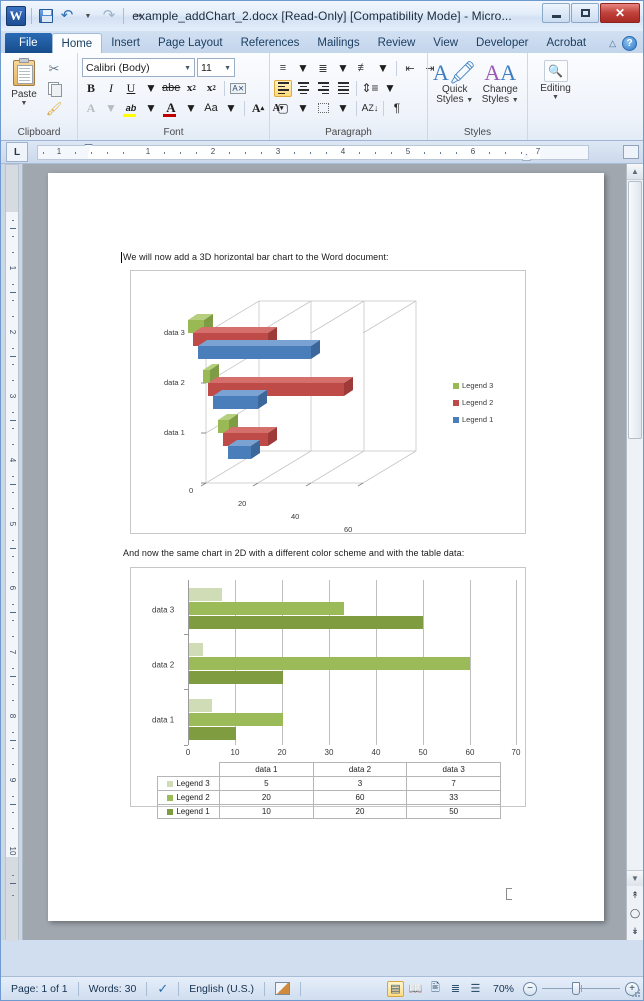  Describe the element at coordinates (303, 88) in the screenshot. I see `align-center-button` at that location.